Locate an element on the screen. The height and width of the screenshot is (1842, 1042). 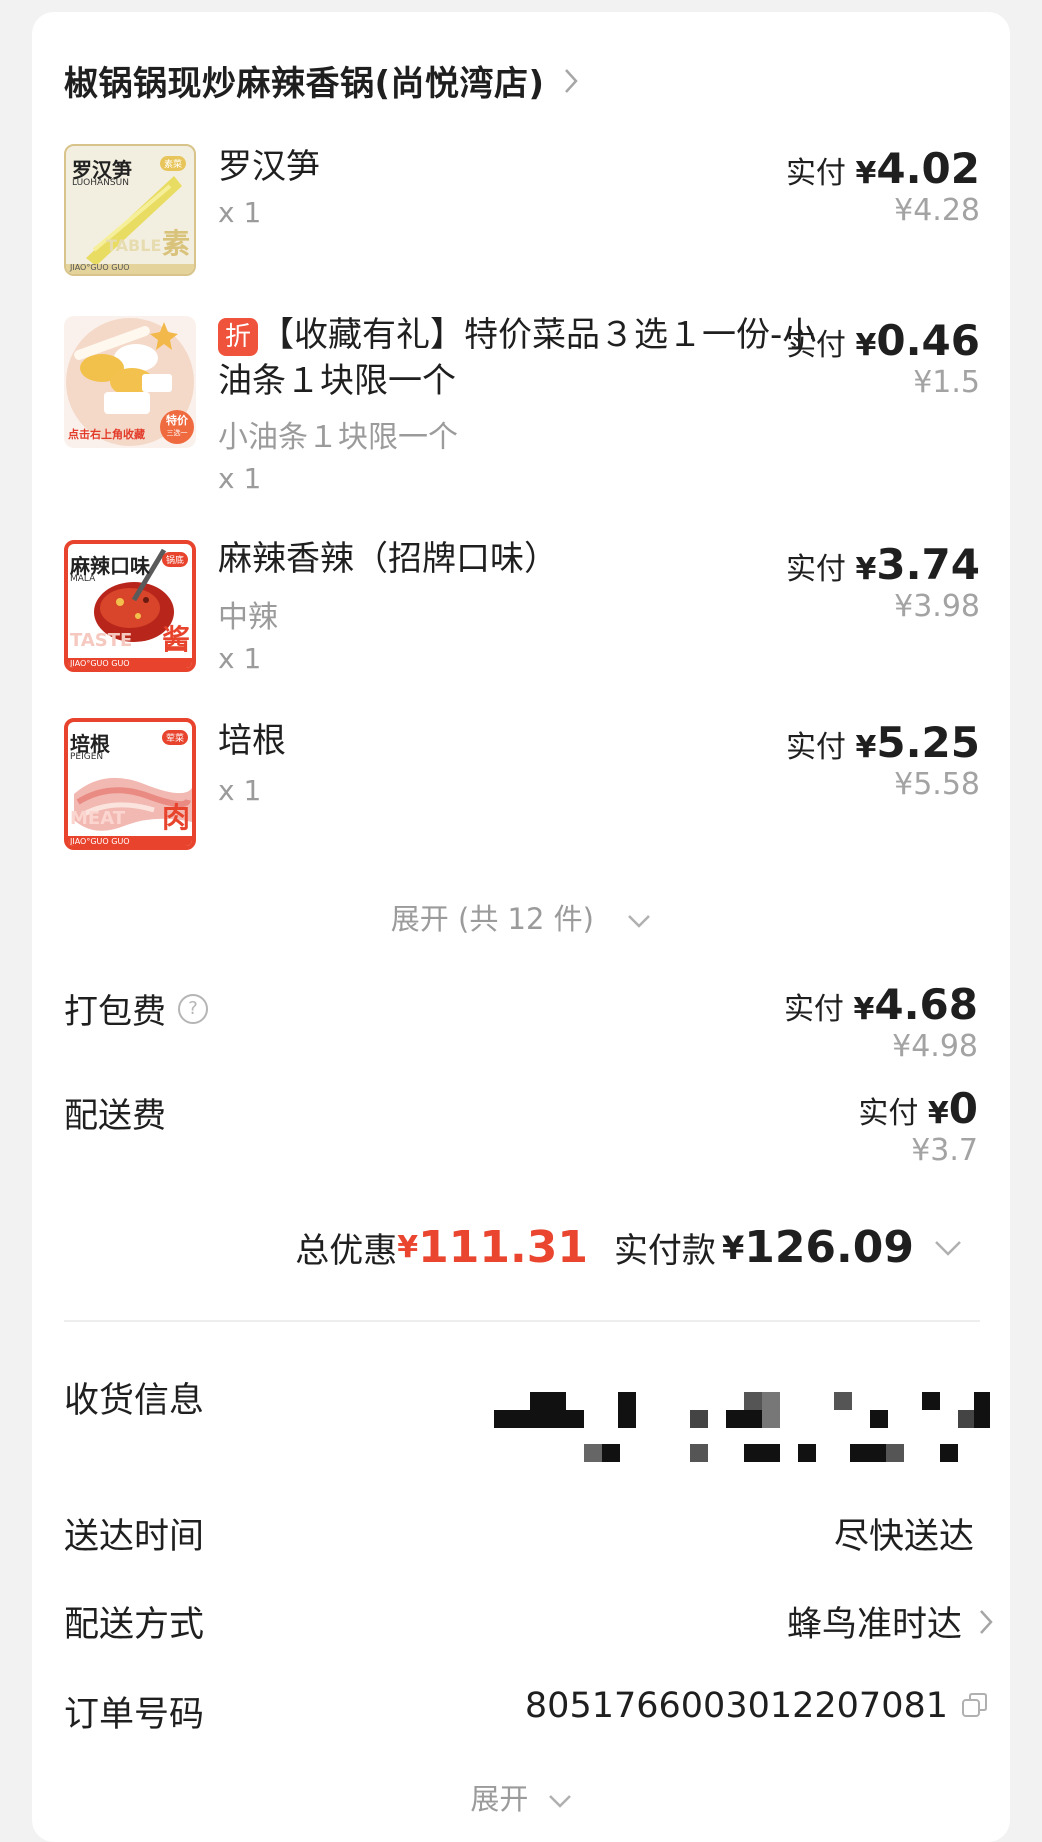
paid-amount: 0 is located at coordinates (963, 1108).